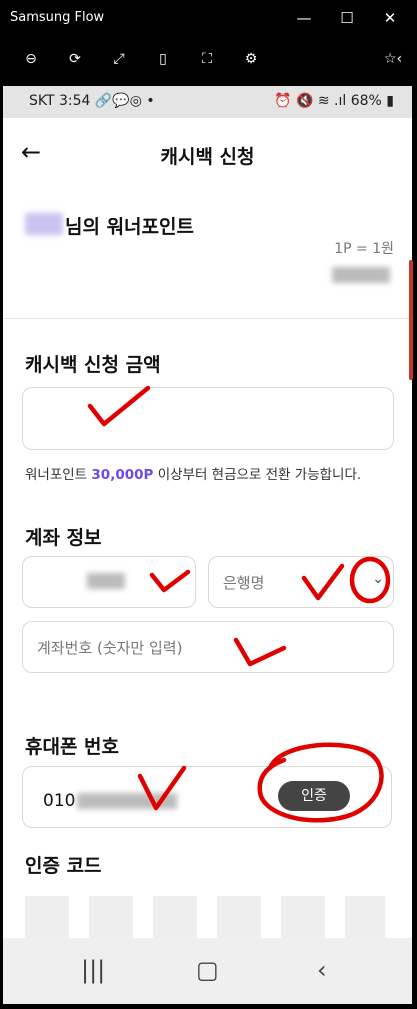 The width and height of the screenshot is (417, 1009). I want to click on recent-apps-icon: |||, so click(93, 970).